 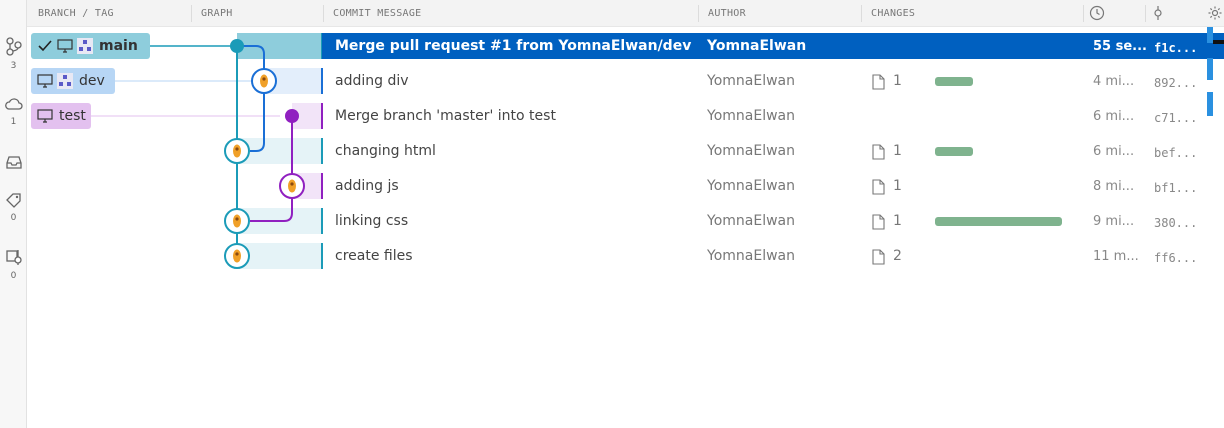 What do you see at coordinates (893, 13) in the screenshot?
I see `header-changes: CHANGES` at bounding box center [893, 13].